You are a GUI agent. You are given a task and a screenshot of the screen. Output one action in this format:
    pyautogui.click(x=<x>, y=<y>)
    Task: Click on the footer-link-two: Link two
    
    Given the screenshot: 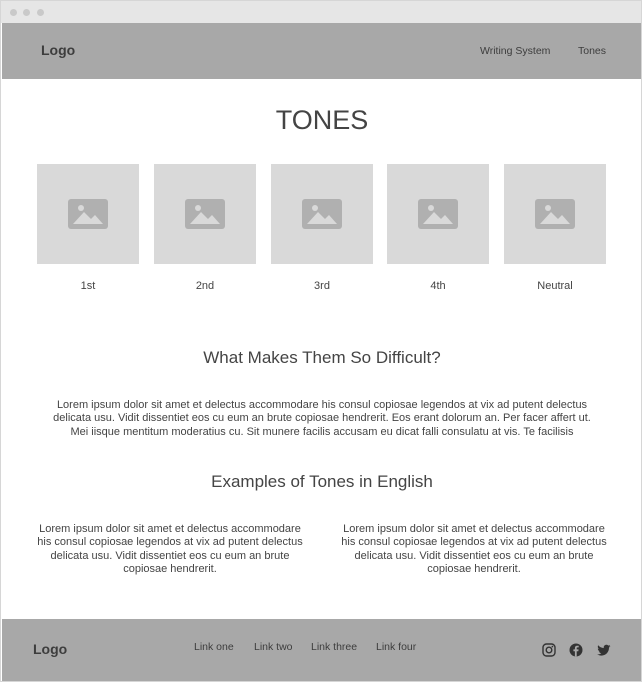 What is the action you would take?
    pyautogui.click(x=273, y=647)
    